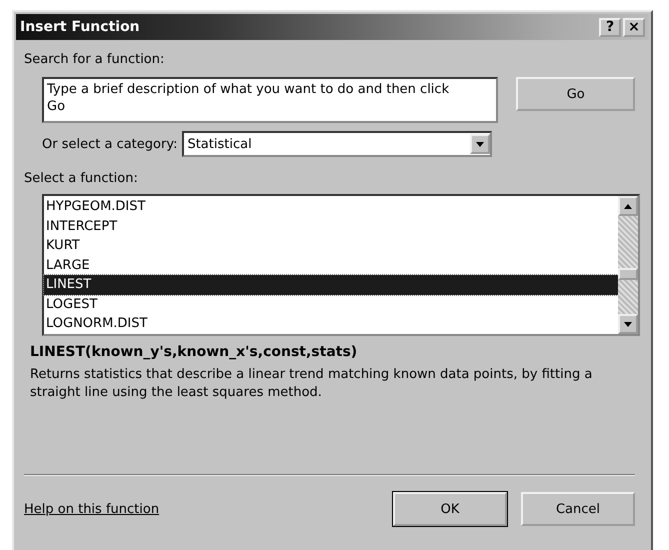  Describe the element at coordinates (331, 206) in the screenshot. I see `function-item: HYPGEOM.DIST` at that location.